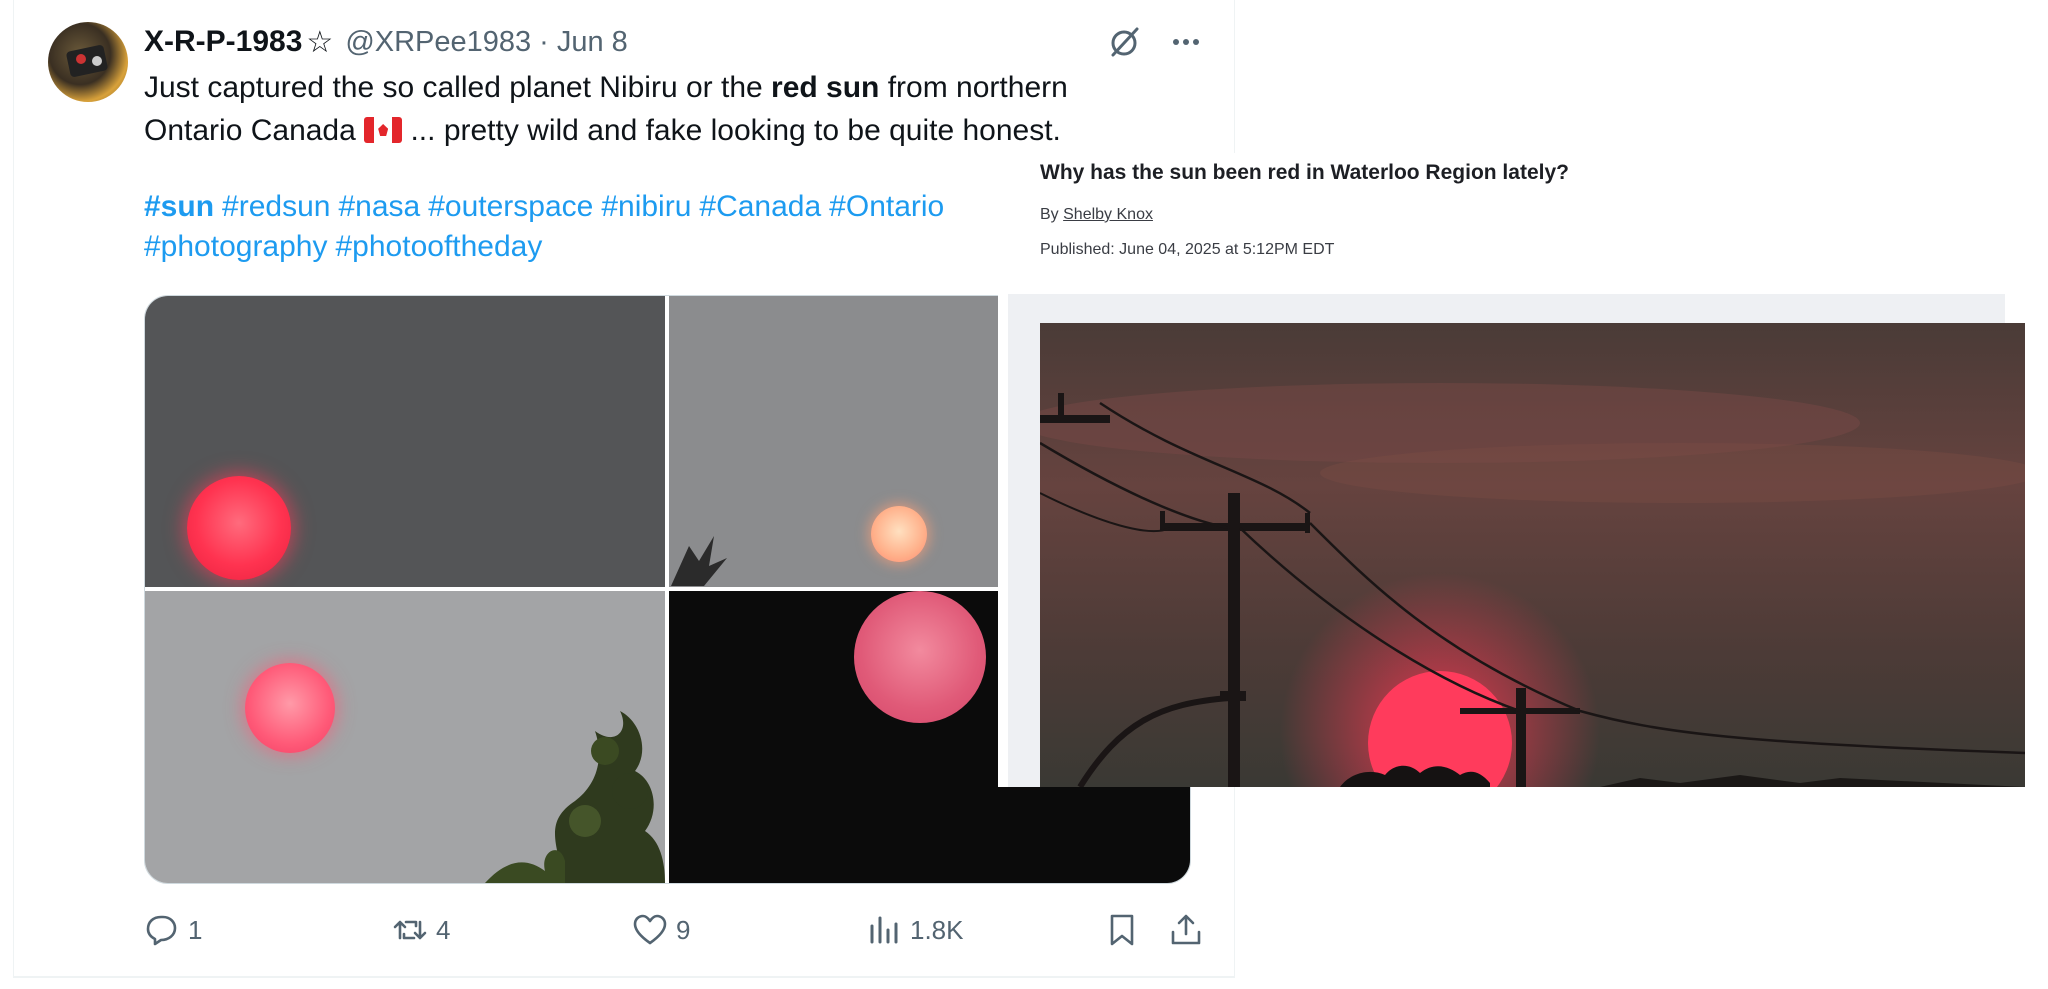 Image resolution: width=2048 pixels, height=989 pixels. Describe the element at coordinates (254, 130) in the screenshot. I see `tweet-text-line2a: Ontario Canada` at that location.